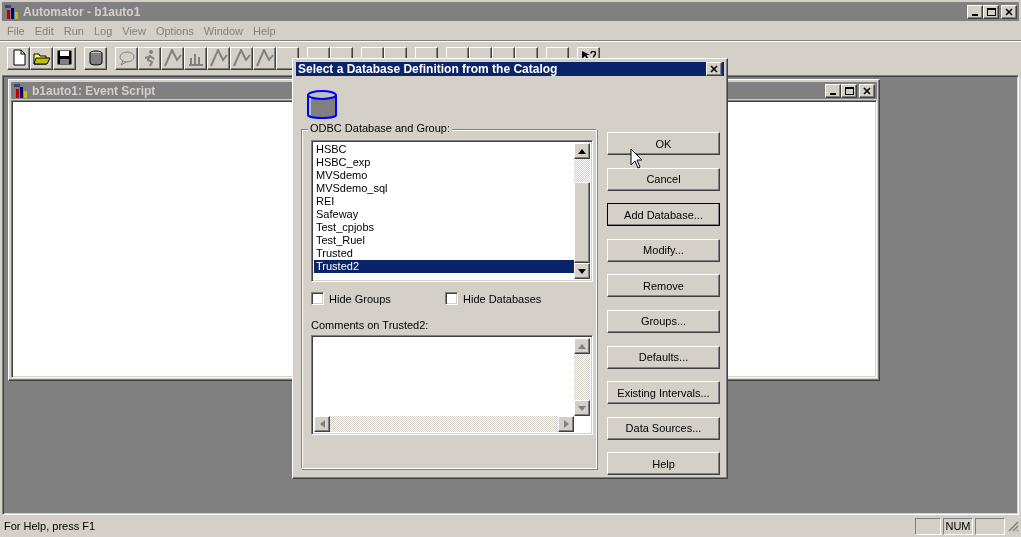 This screenshot has height=537, width=1021. What do you see at coordinates (380, 128) in the screenshot?
I see `group-label: ODBC Database and Group:` at bounding box center [380, 128].